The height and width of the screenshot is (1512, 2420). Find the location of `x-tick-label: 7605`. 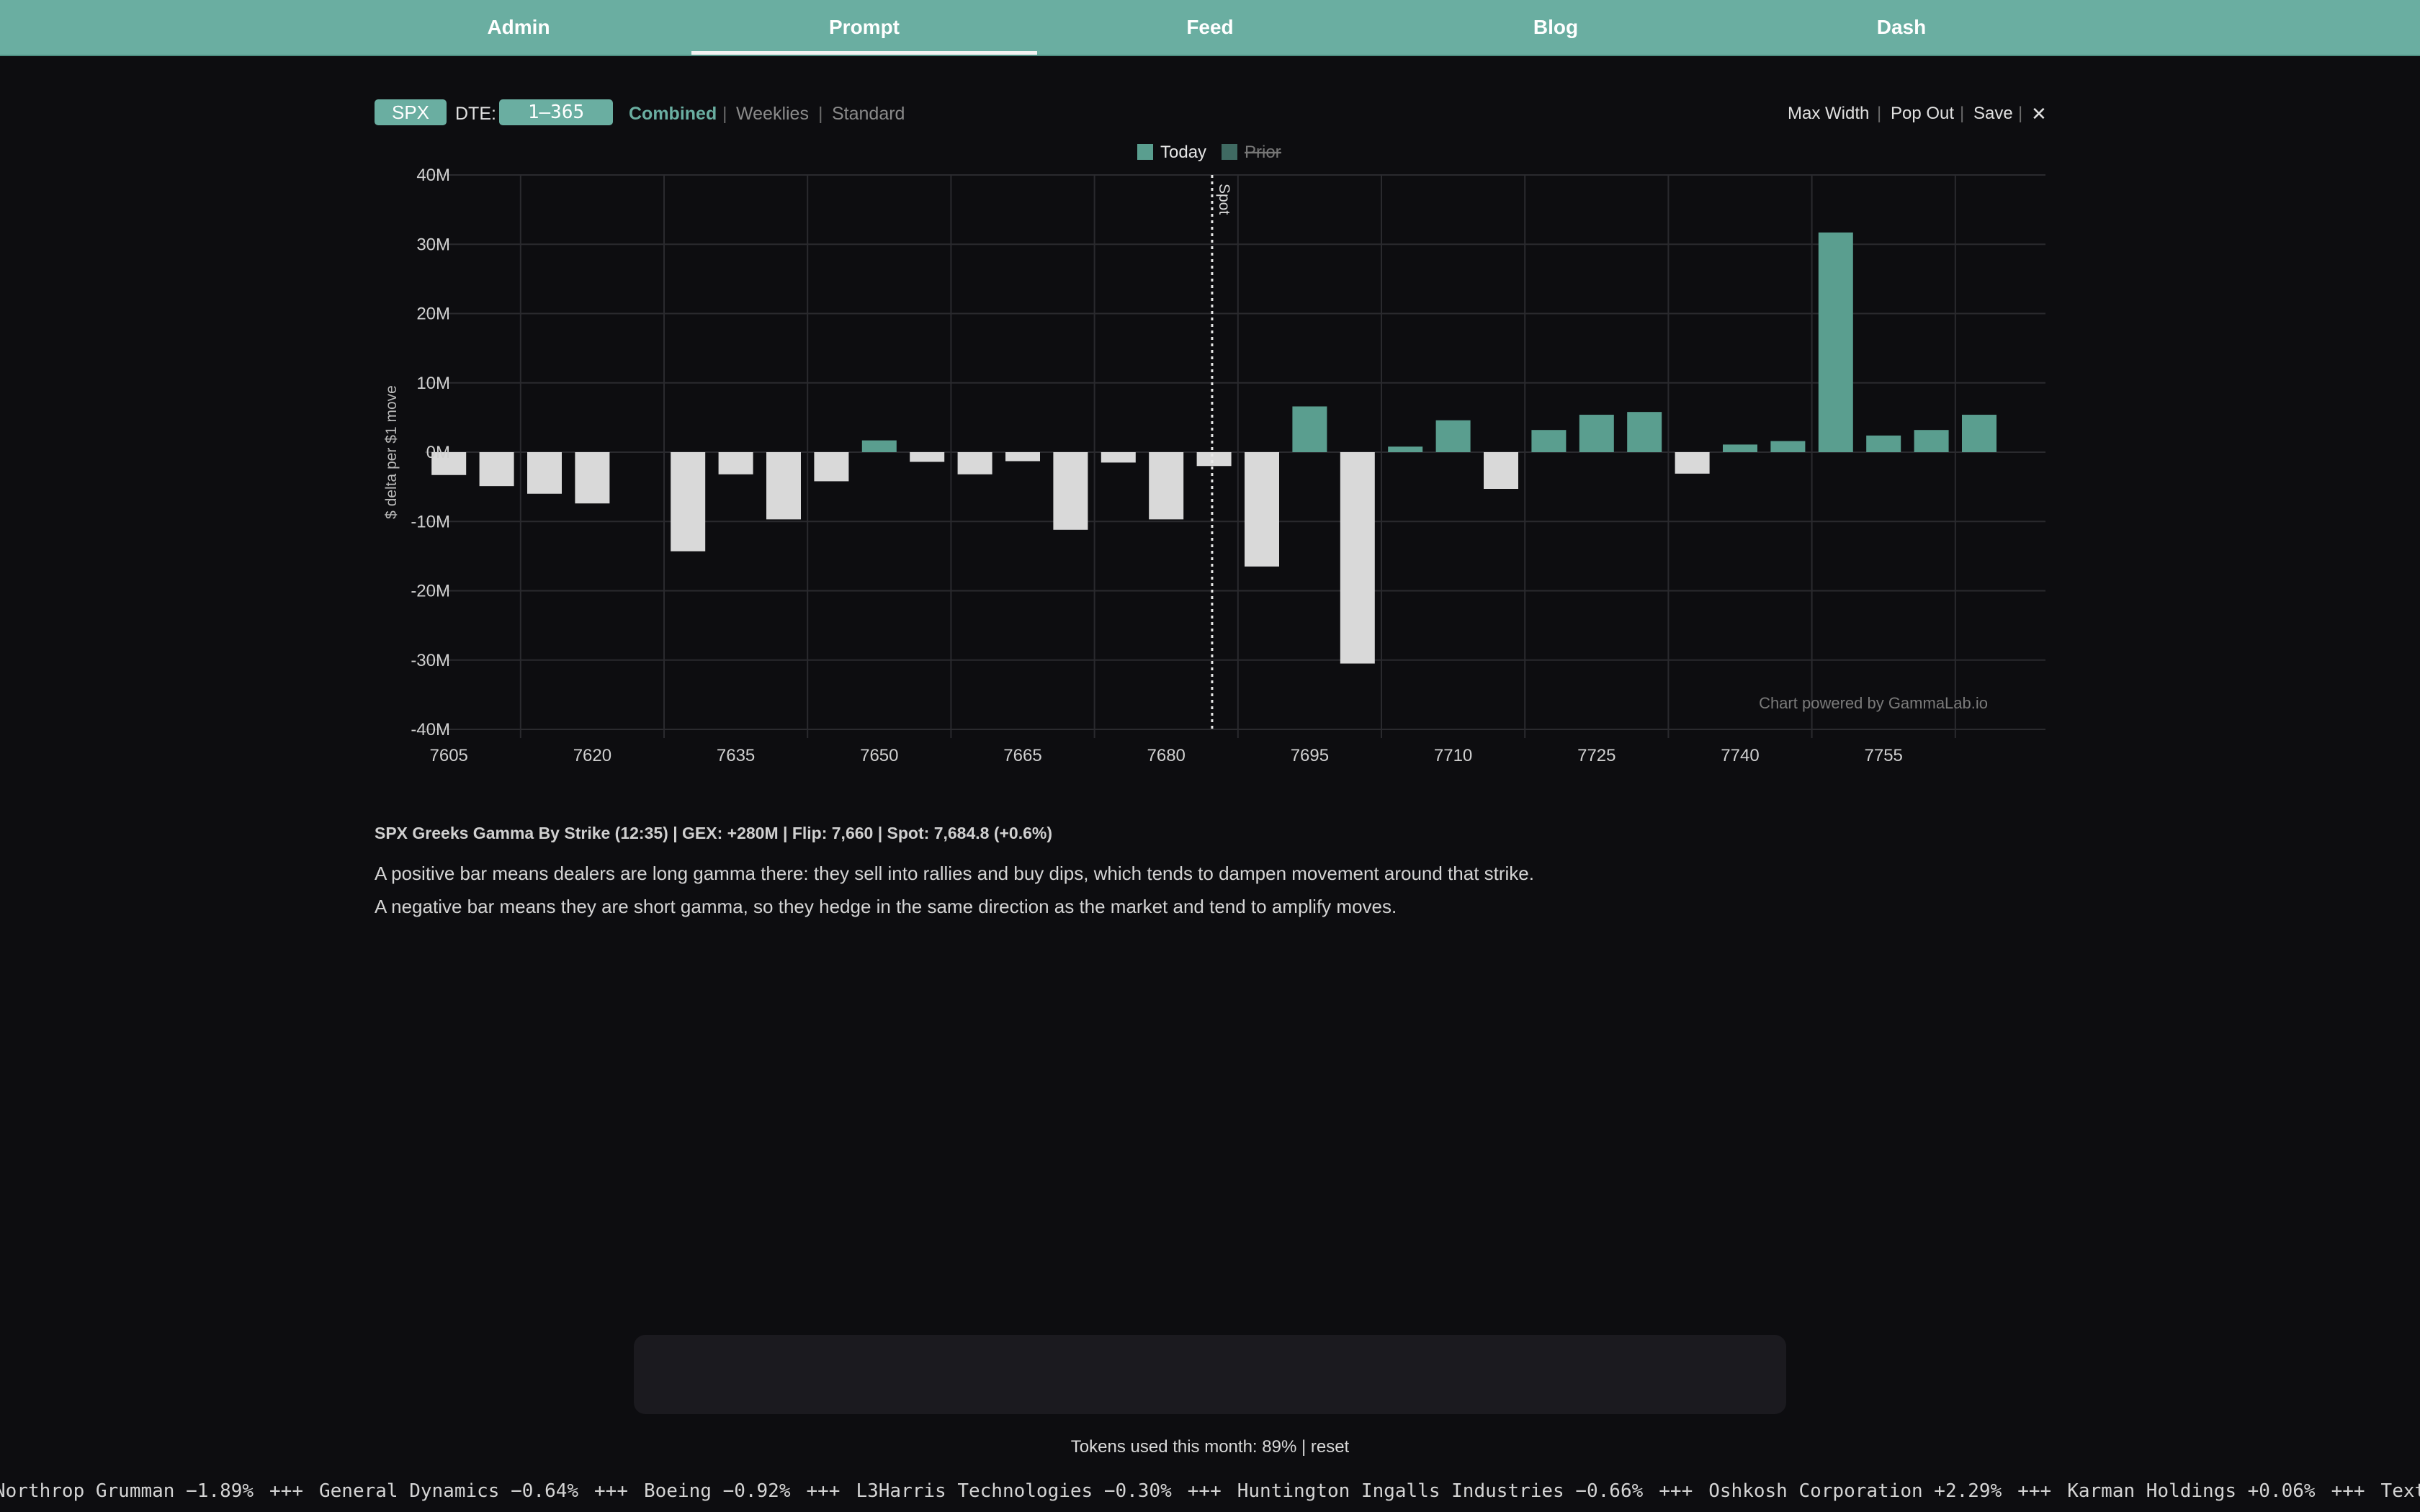

x-tick-label: 7605 is located at coordinates (449, 755).